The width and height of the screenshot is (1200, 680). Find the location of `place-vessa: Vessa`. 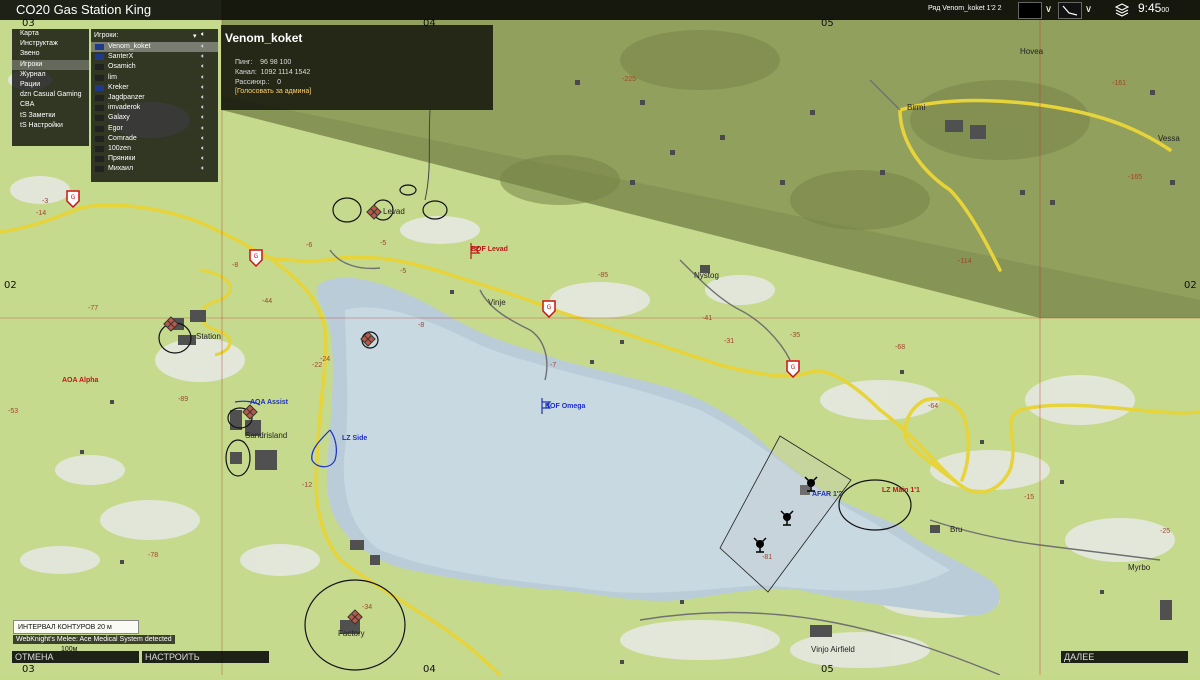

place-vessa: Vessa is located at coordinates (1169, 138).